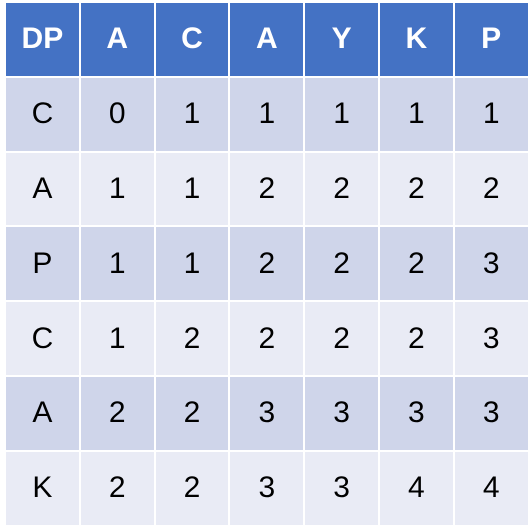 This screenshot has height=527, width=532. I want to click on table-row: A 2 2 3 3 3 3, so click(267, 413).